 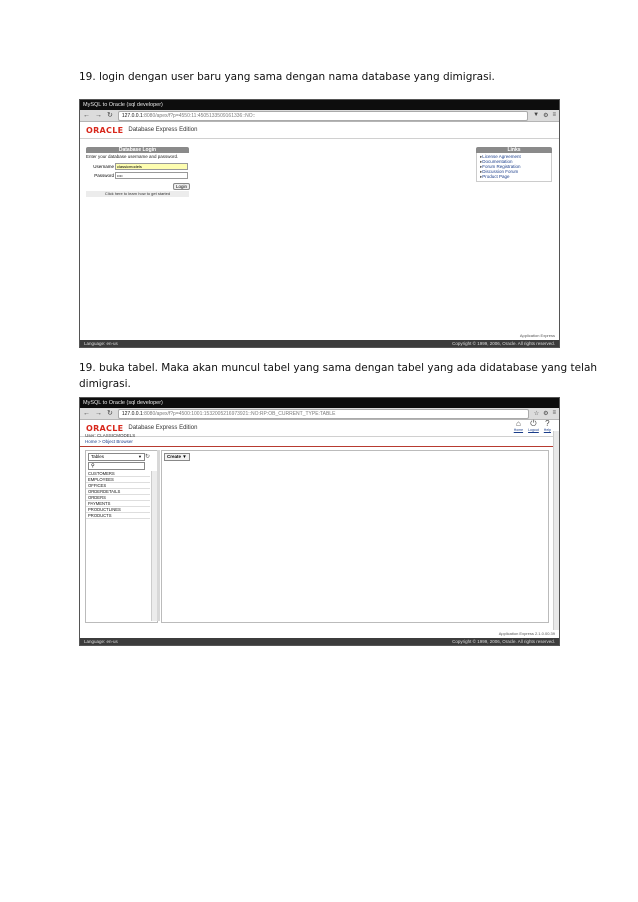 What do you see at coordinates (174, 456) in the screenshot?
I see `create-label: Create` at bounding box center [174, 456].